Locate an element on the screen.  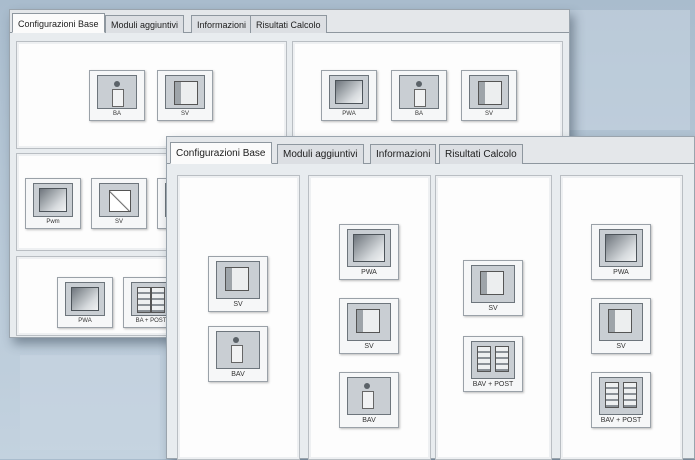
config-column: PWA SV BAV + POST is located at coordinates (621, 317).